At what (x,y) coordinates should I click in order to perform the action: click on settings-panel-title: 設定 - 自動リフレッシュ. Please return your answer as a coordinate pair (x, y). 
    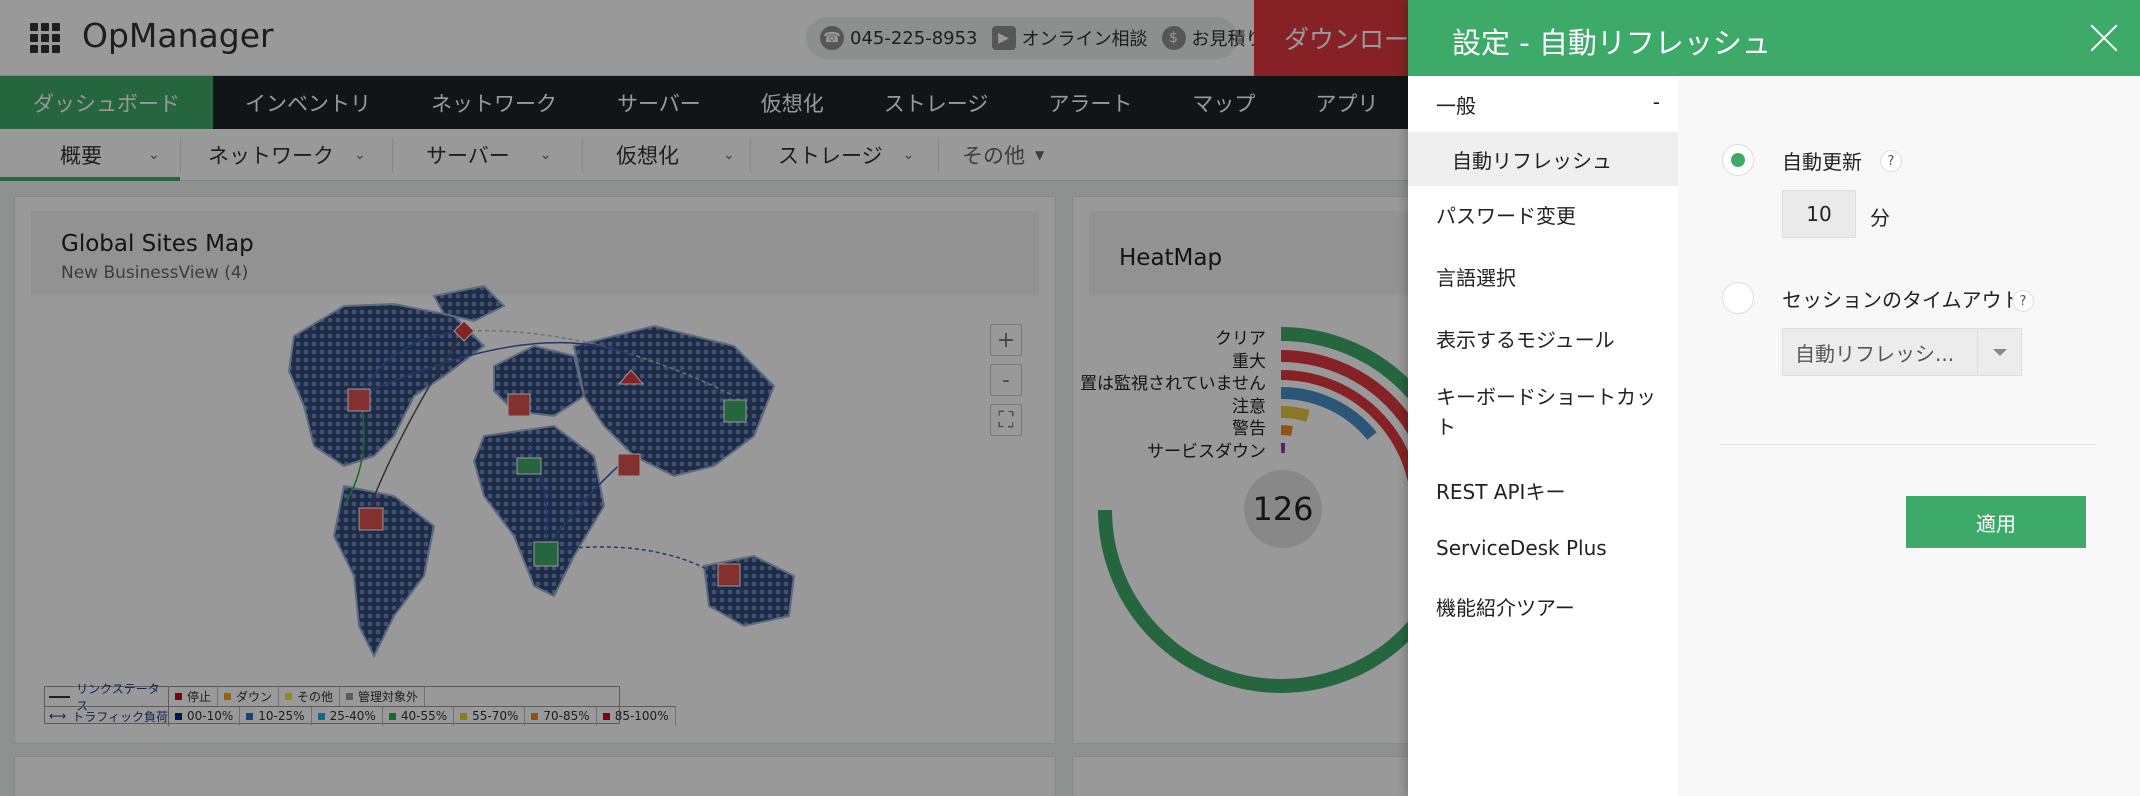
    Looking at the image, I should click on (1611, 43).